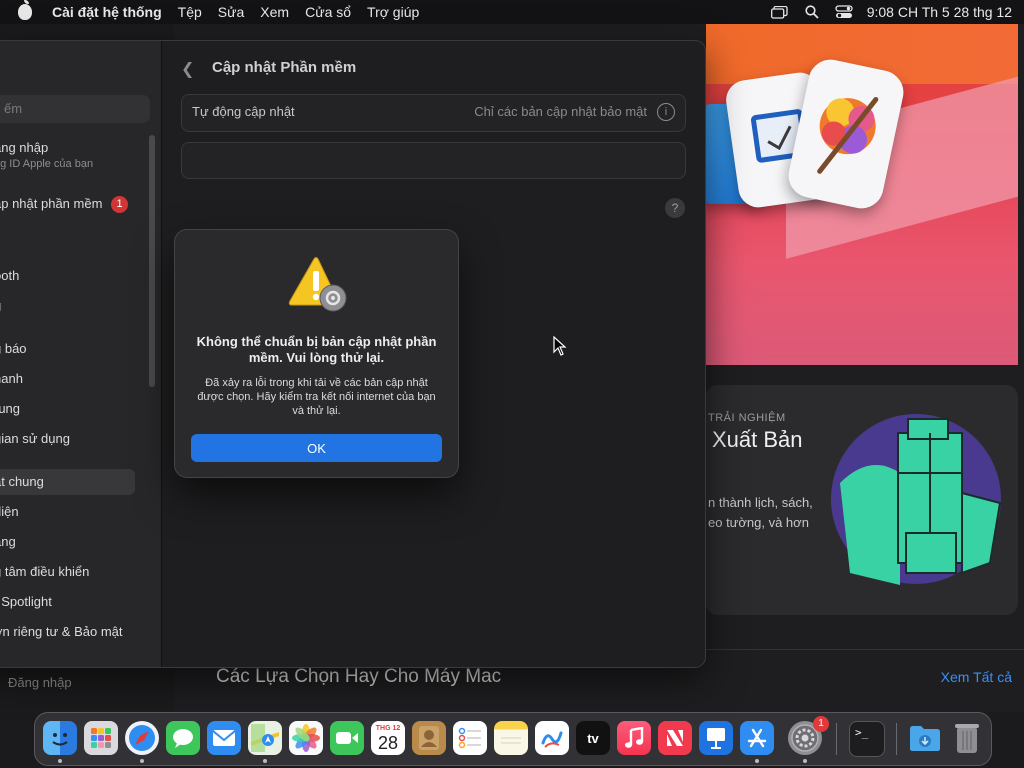 Image resolution: width=1024 pixels, height=768 pixels. Describe the element at coordinates (316, 448) in the screenshot. I see `ok-button: OK` at that location.